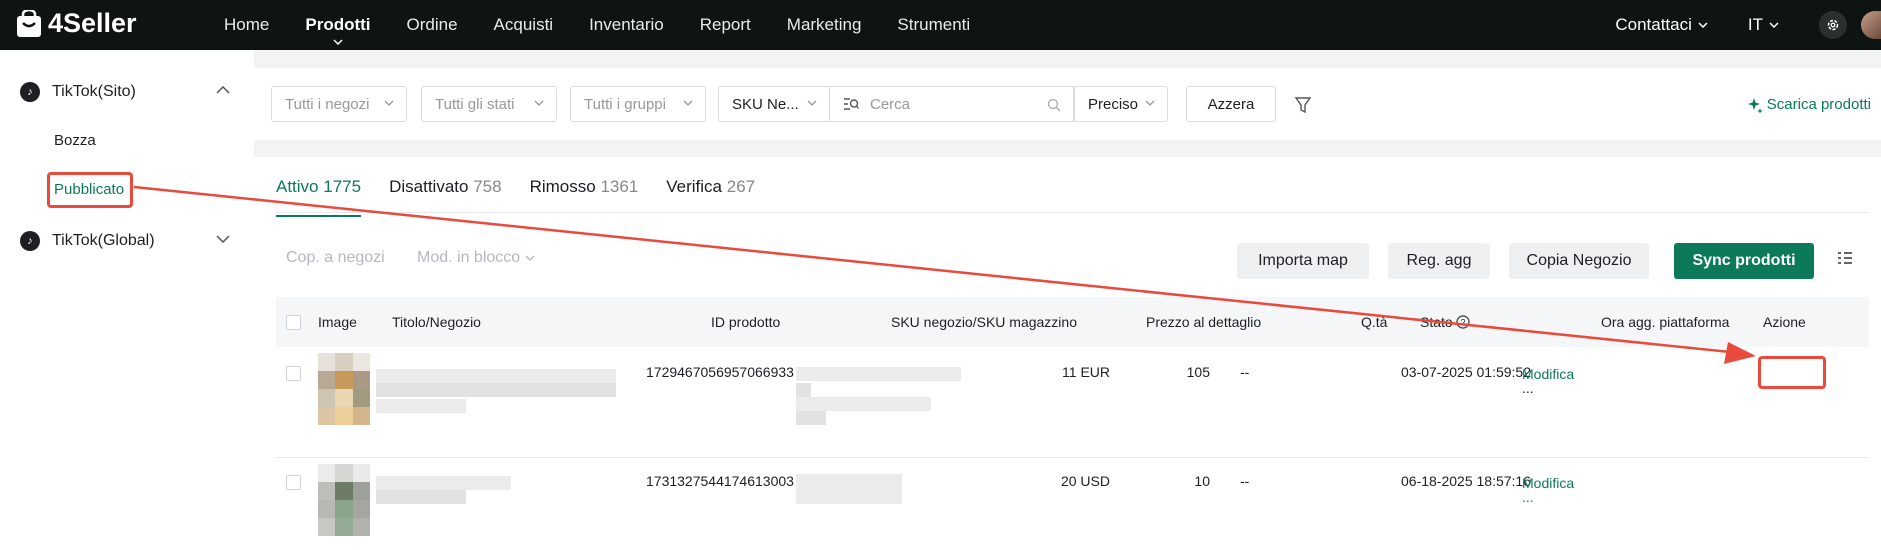  What do you see at coordinates (342, 186) in the screenshot?
I see `tab-count: 1775` at bounding box center [342, 186].